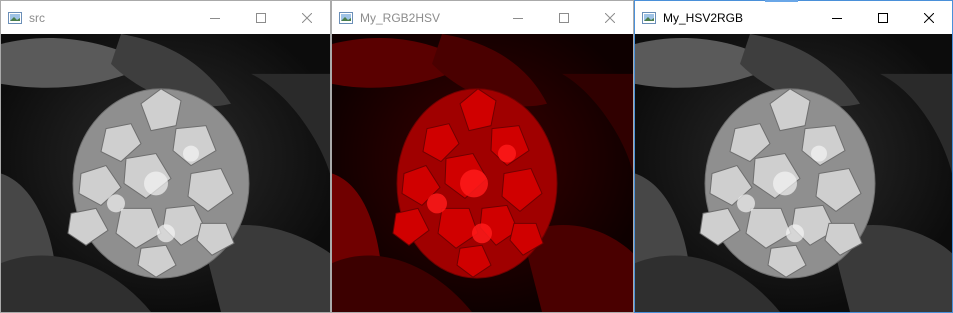  I want to click on active-window-indicator, so click(781, 1).